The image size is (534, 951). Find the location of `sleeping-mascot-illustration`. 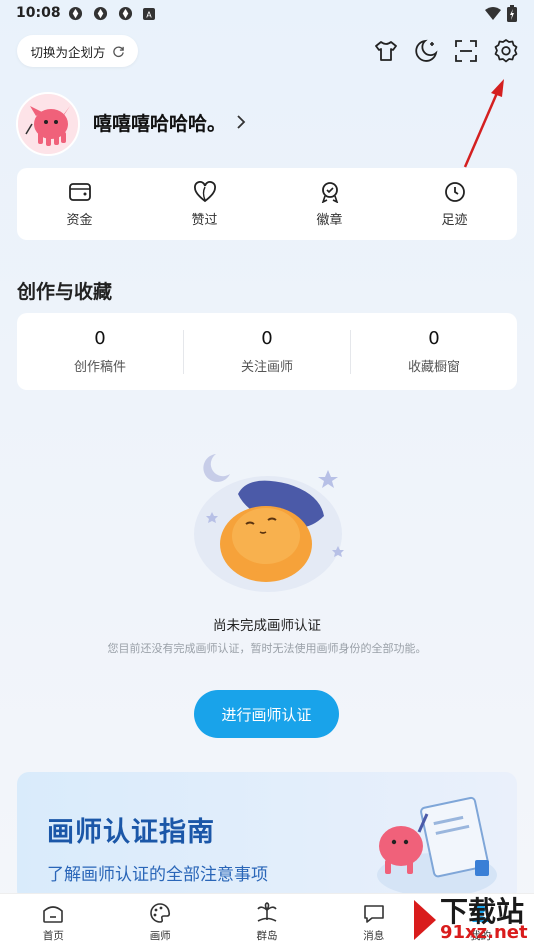

sleeping-mascot-illustration is located at coordinates (269, 523).